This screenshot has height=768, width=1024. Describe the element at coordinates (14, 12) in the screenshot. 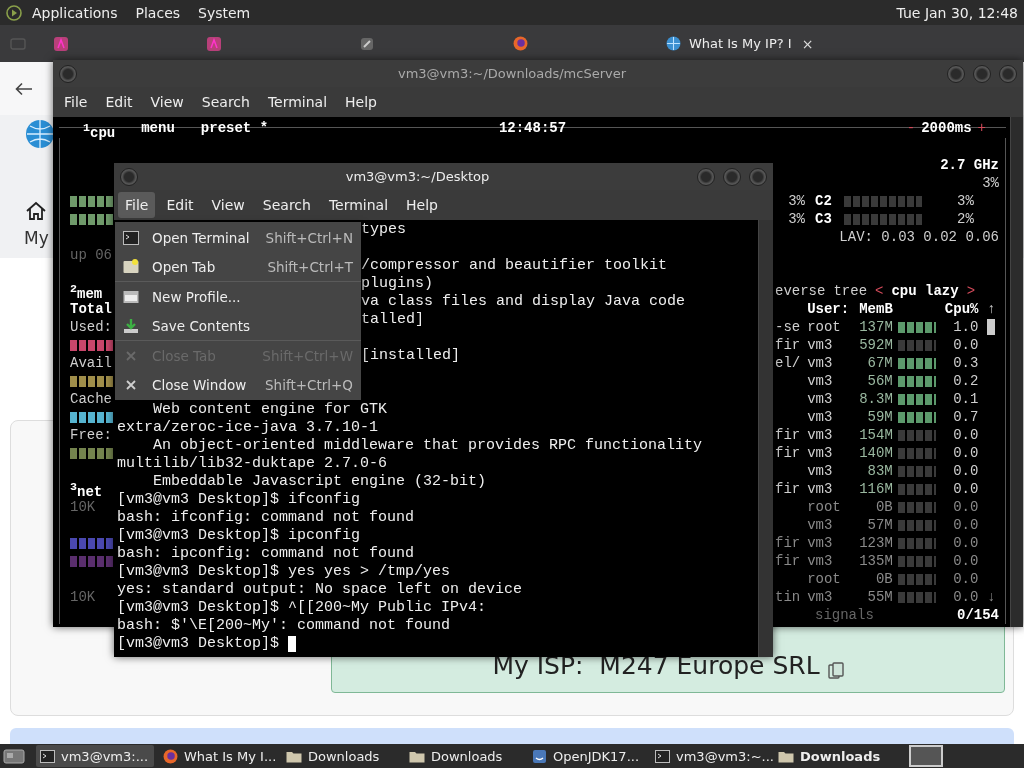

I see `distro-logo-icon` at that location.